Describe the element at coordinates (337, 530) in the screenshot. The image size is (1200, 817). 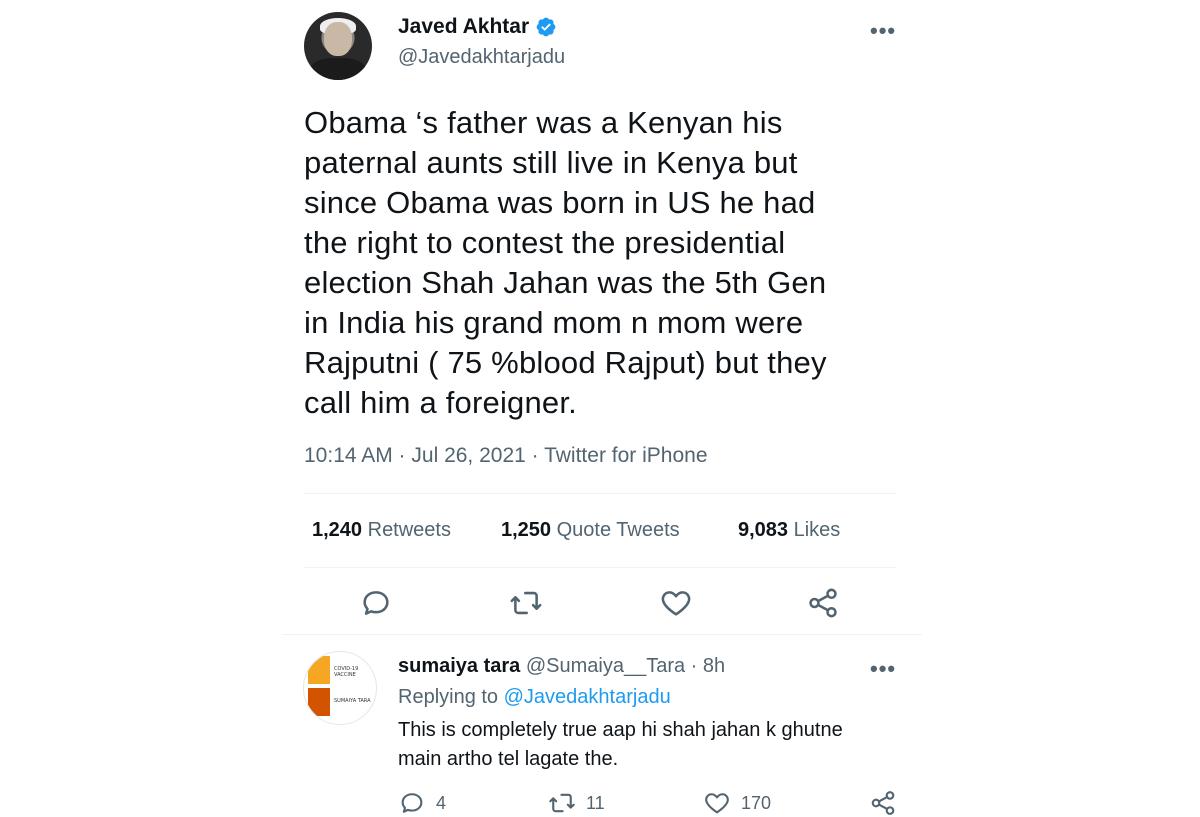
I see `retweets-count: 1,240` at that location.